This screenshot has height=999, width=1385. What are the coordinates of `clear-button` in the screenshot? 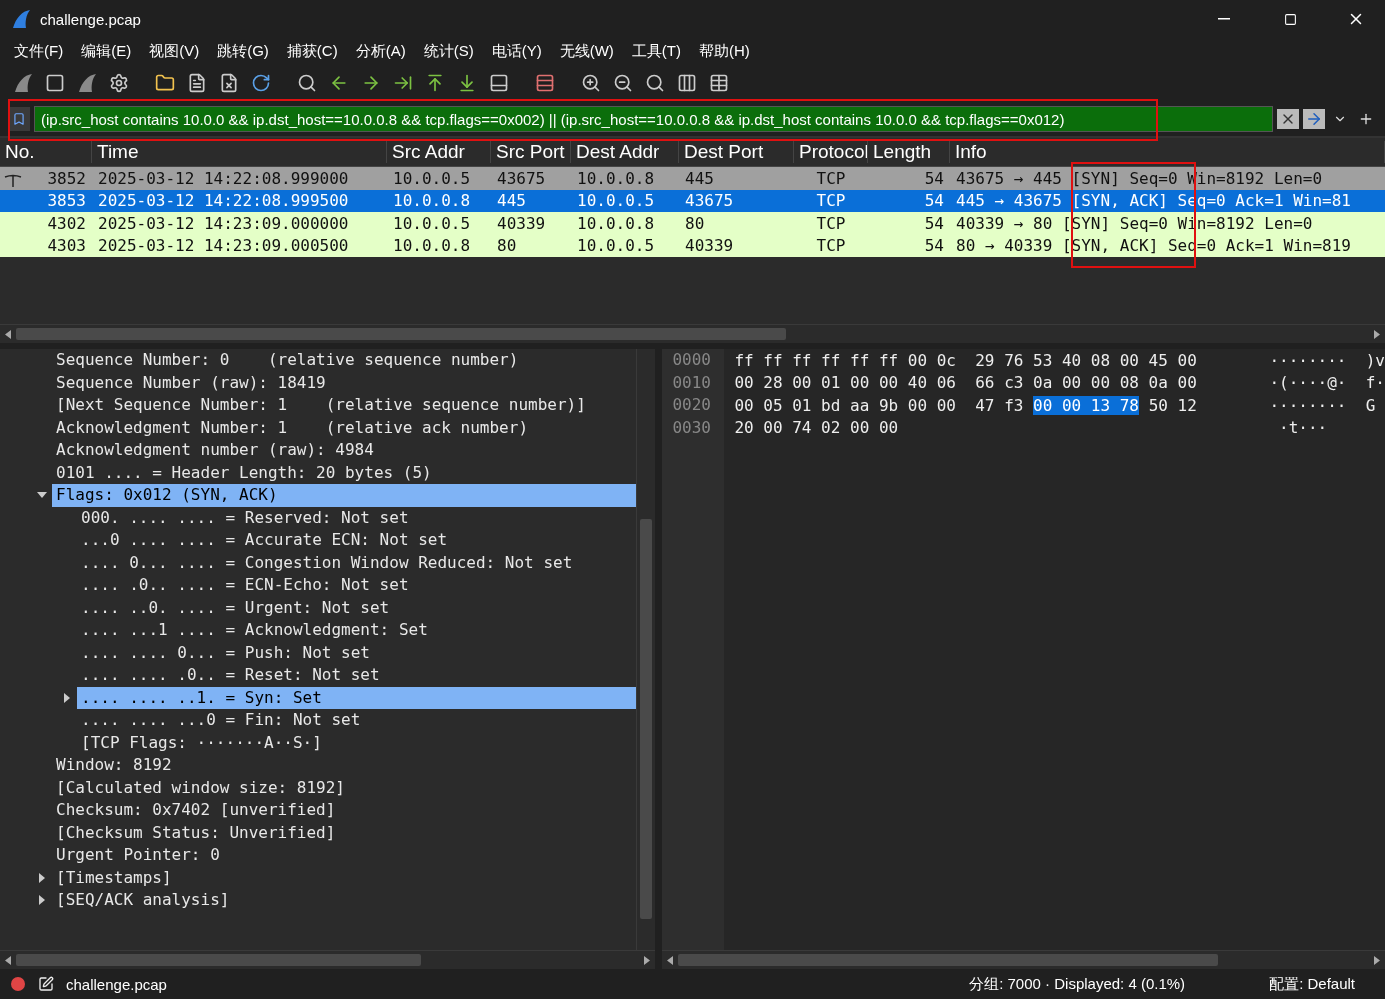 It's located at (1288, 119).